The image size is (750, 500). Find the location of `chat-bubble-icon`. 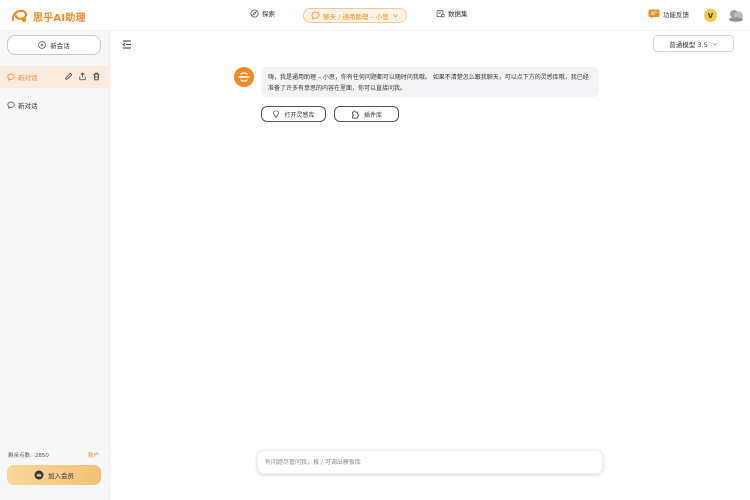

chat-bubble-icon is located at coordinates (315, 15).